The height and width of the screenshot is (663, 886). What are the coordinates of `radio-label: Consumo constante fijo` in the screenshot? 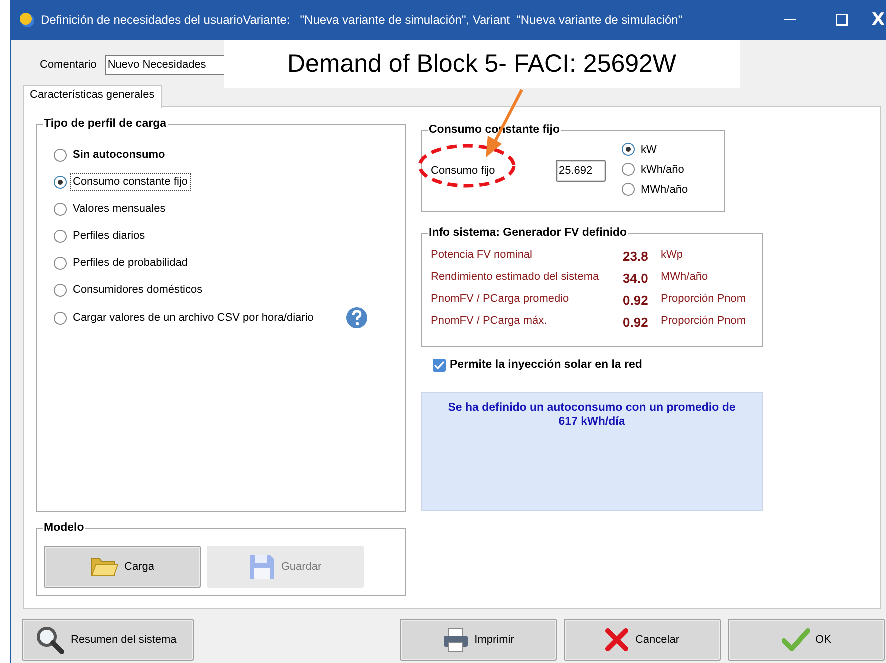 It's located at (130, 182).